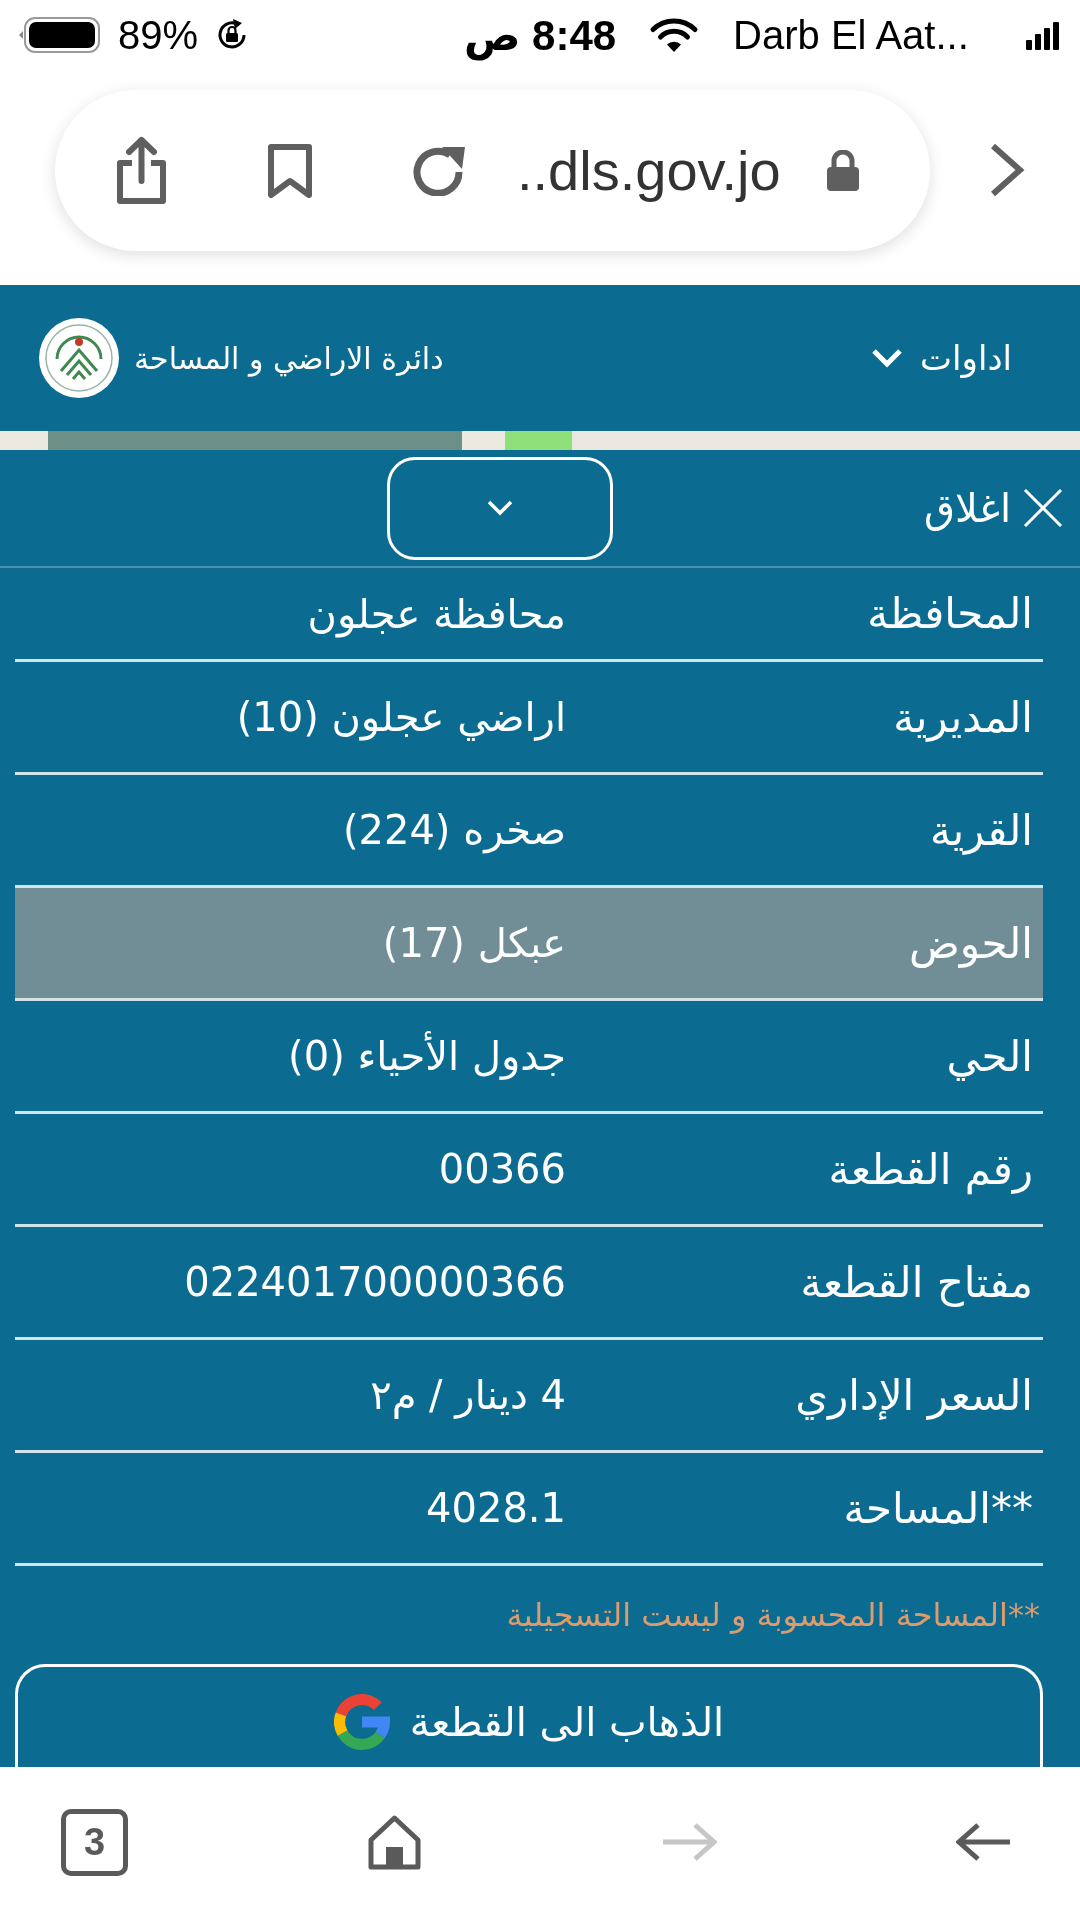  What do you see at coordinates (984, 1842) in the screenshot?
I see `back-arrow-icon` at bounding box center [984, 1842].